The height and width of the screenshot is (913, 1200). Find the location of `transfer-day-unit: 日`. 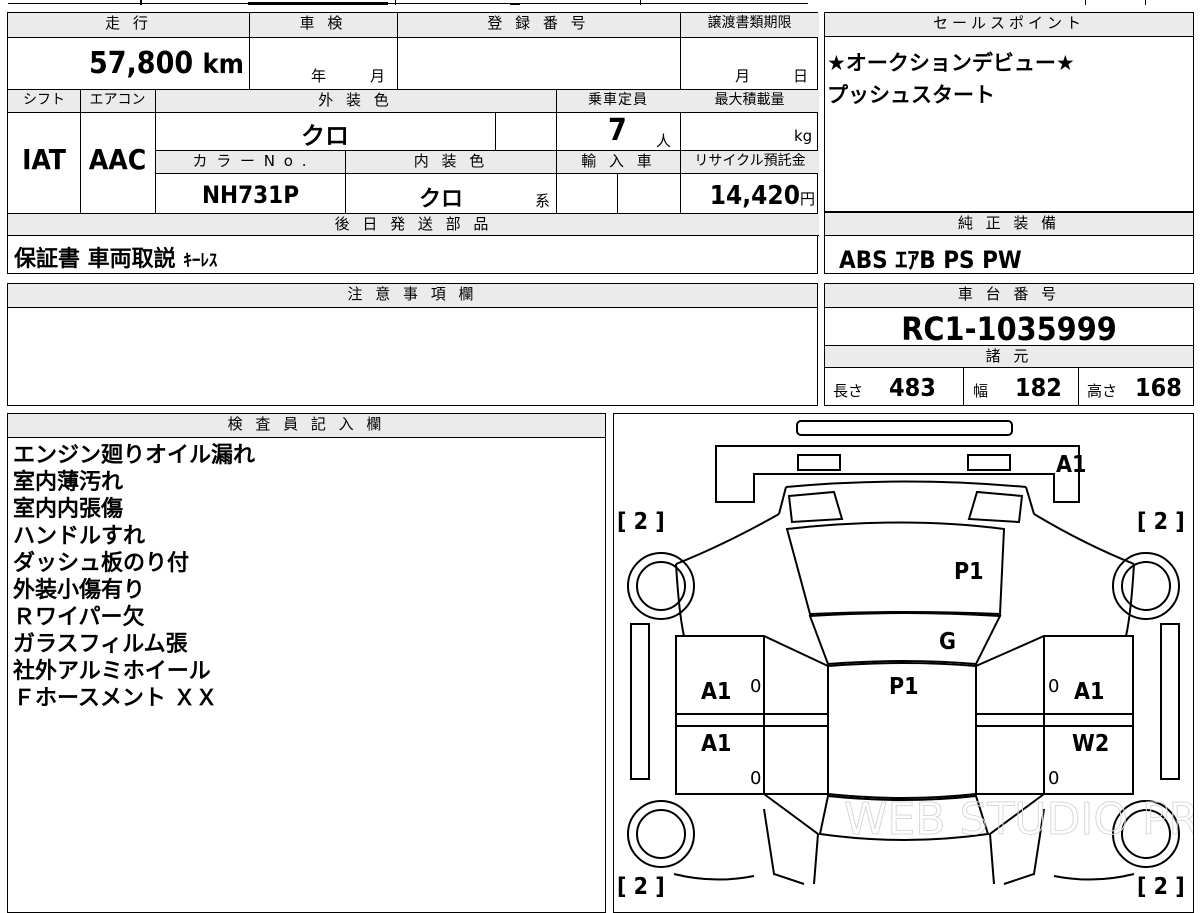

transfer-day-unit: 日 is located at coordinates (801, 76).